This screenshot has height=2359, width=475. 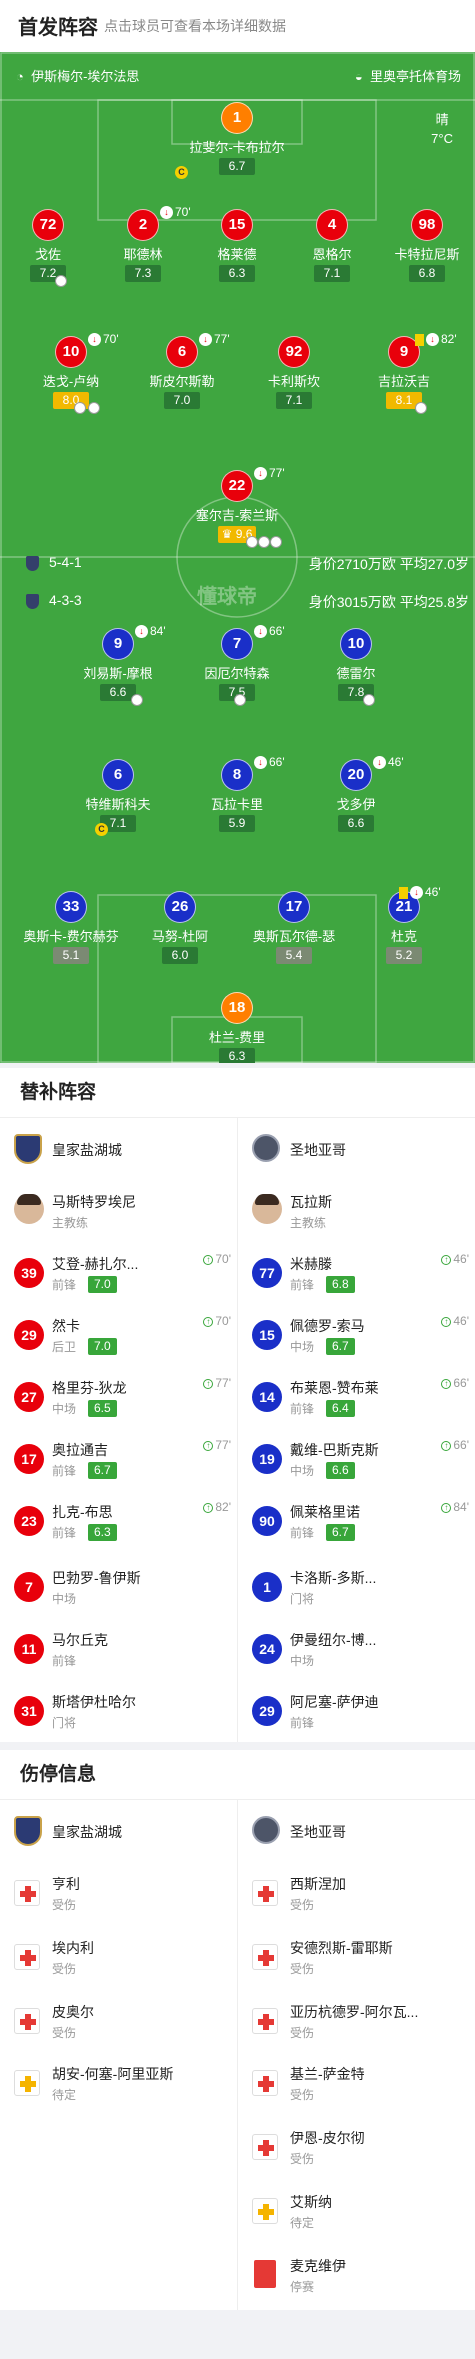 I want to click on sub-player-row: 15 佩德罗-索马 中场 6.7 ↑ 46', so click(x=356, y=1335).